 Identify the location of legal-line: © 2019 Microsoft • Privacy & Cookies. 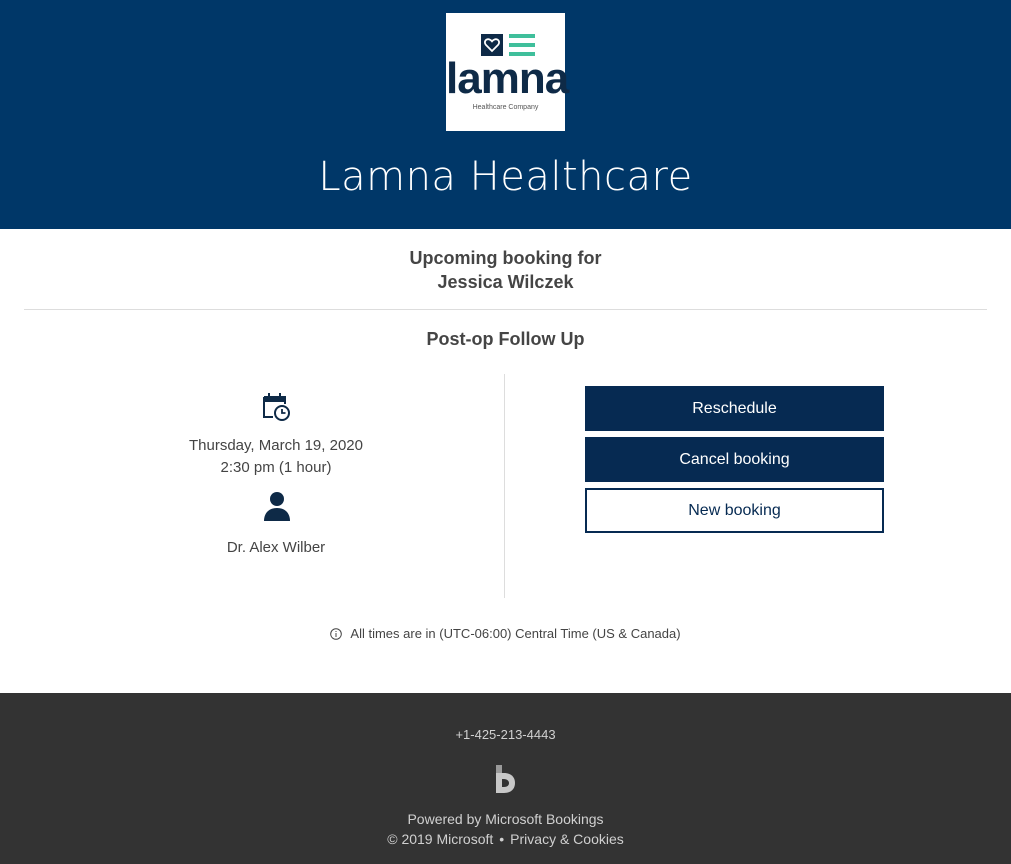
(505, 839).